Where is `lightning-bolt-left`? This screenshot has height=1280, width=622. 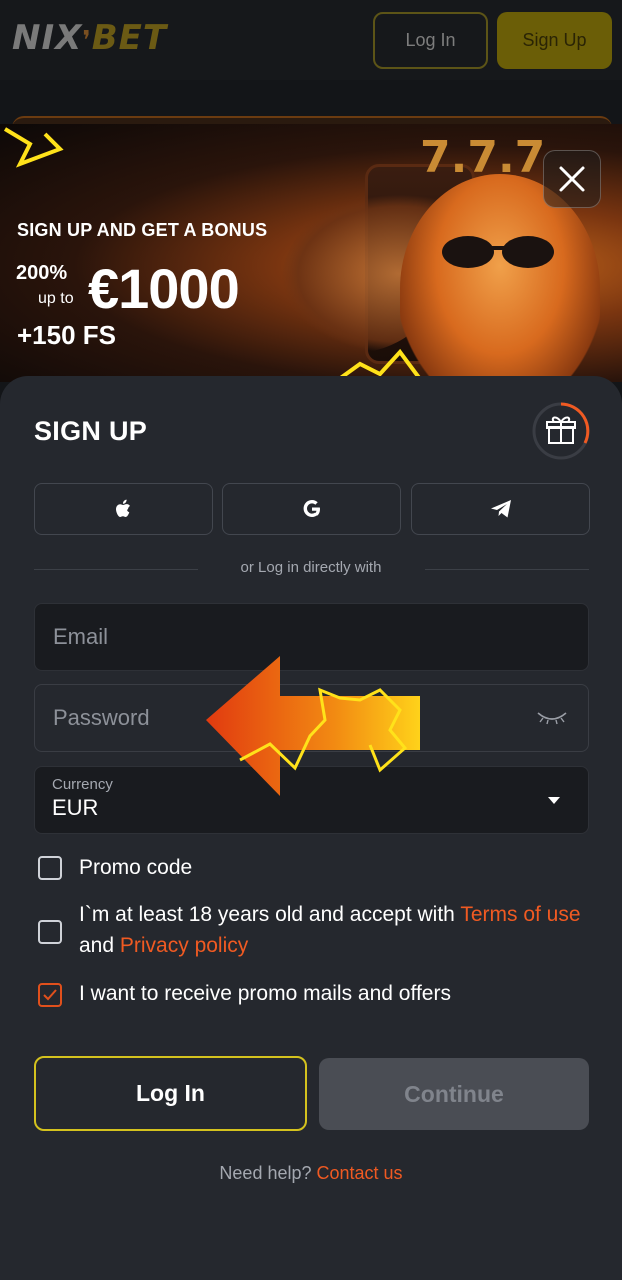
lightning-bolt-left is located at coordinates (33, 147).